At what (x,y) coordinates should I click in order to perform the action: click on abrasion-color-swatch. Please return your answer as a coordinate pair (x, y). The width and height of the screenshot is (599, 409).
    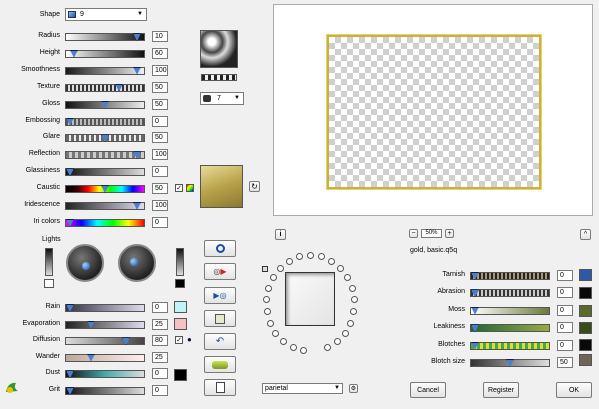
    Looking at the image, I should click on (585, 293).